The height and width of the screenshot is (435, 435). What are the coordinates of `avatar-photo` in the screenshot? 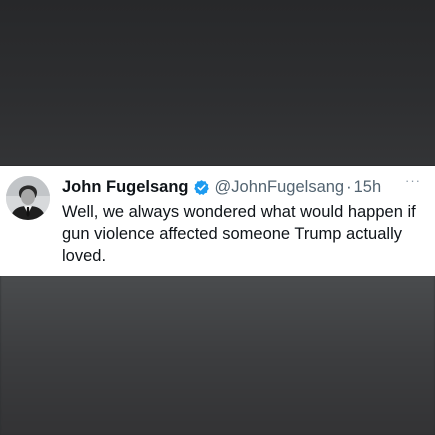 It's located at (28, 198).